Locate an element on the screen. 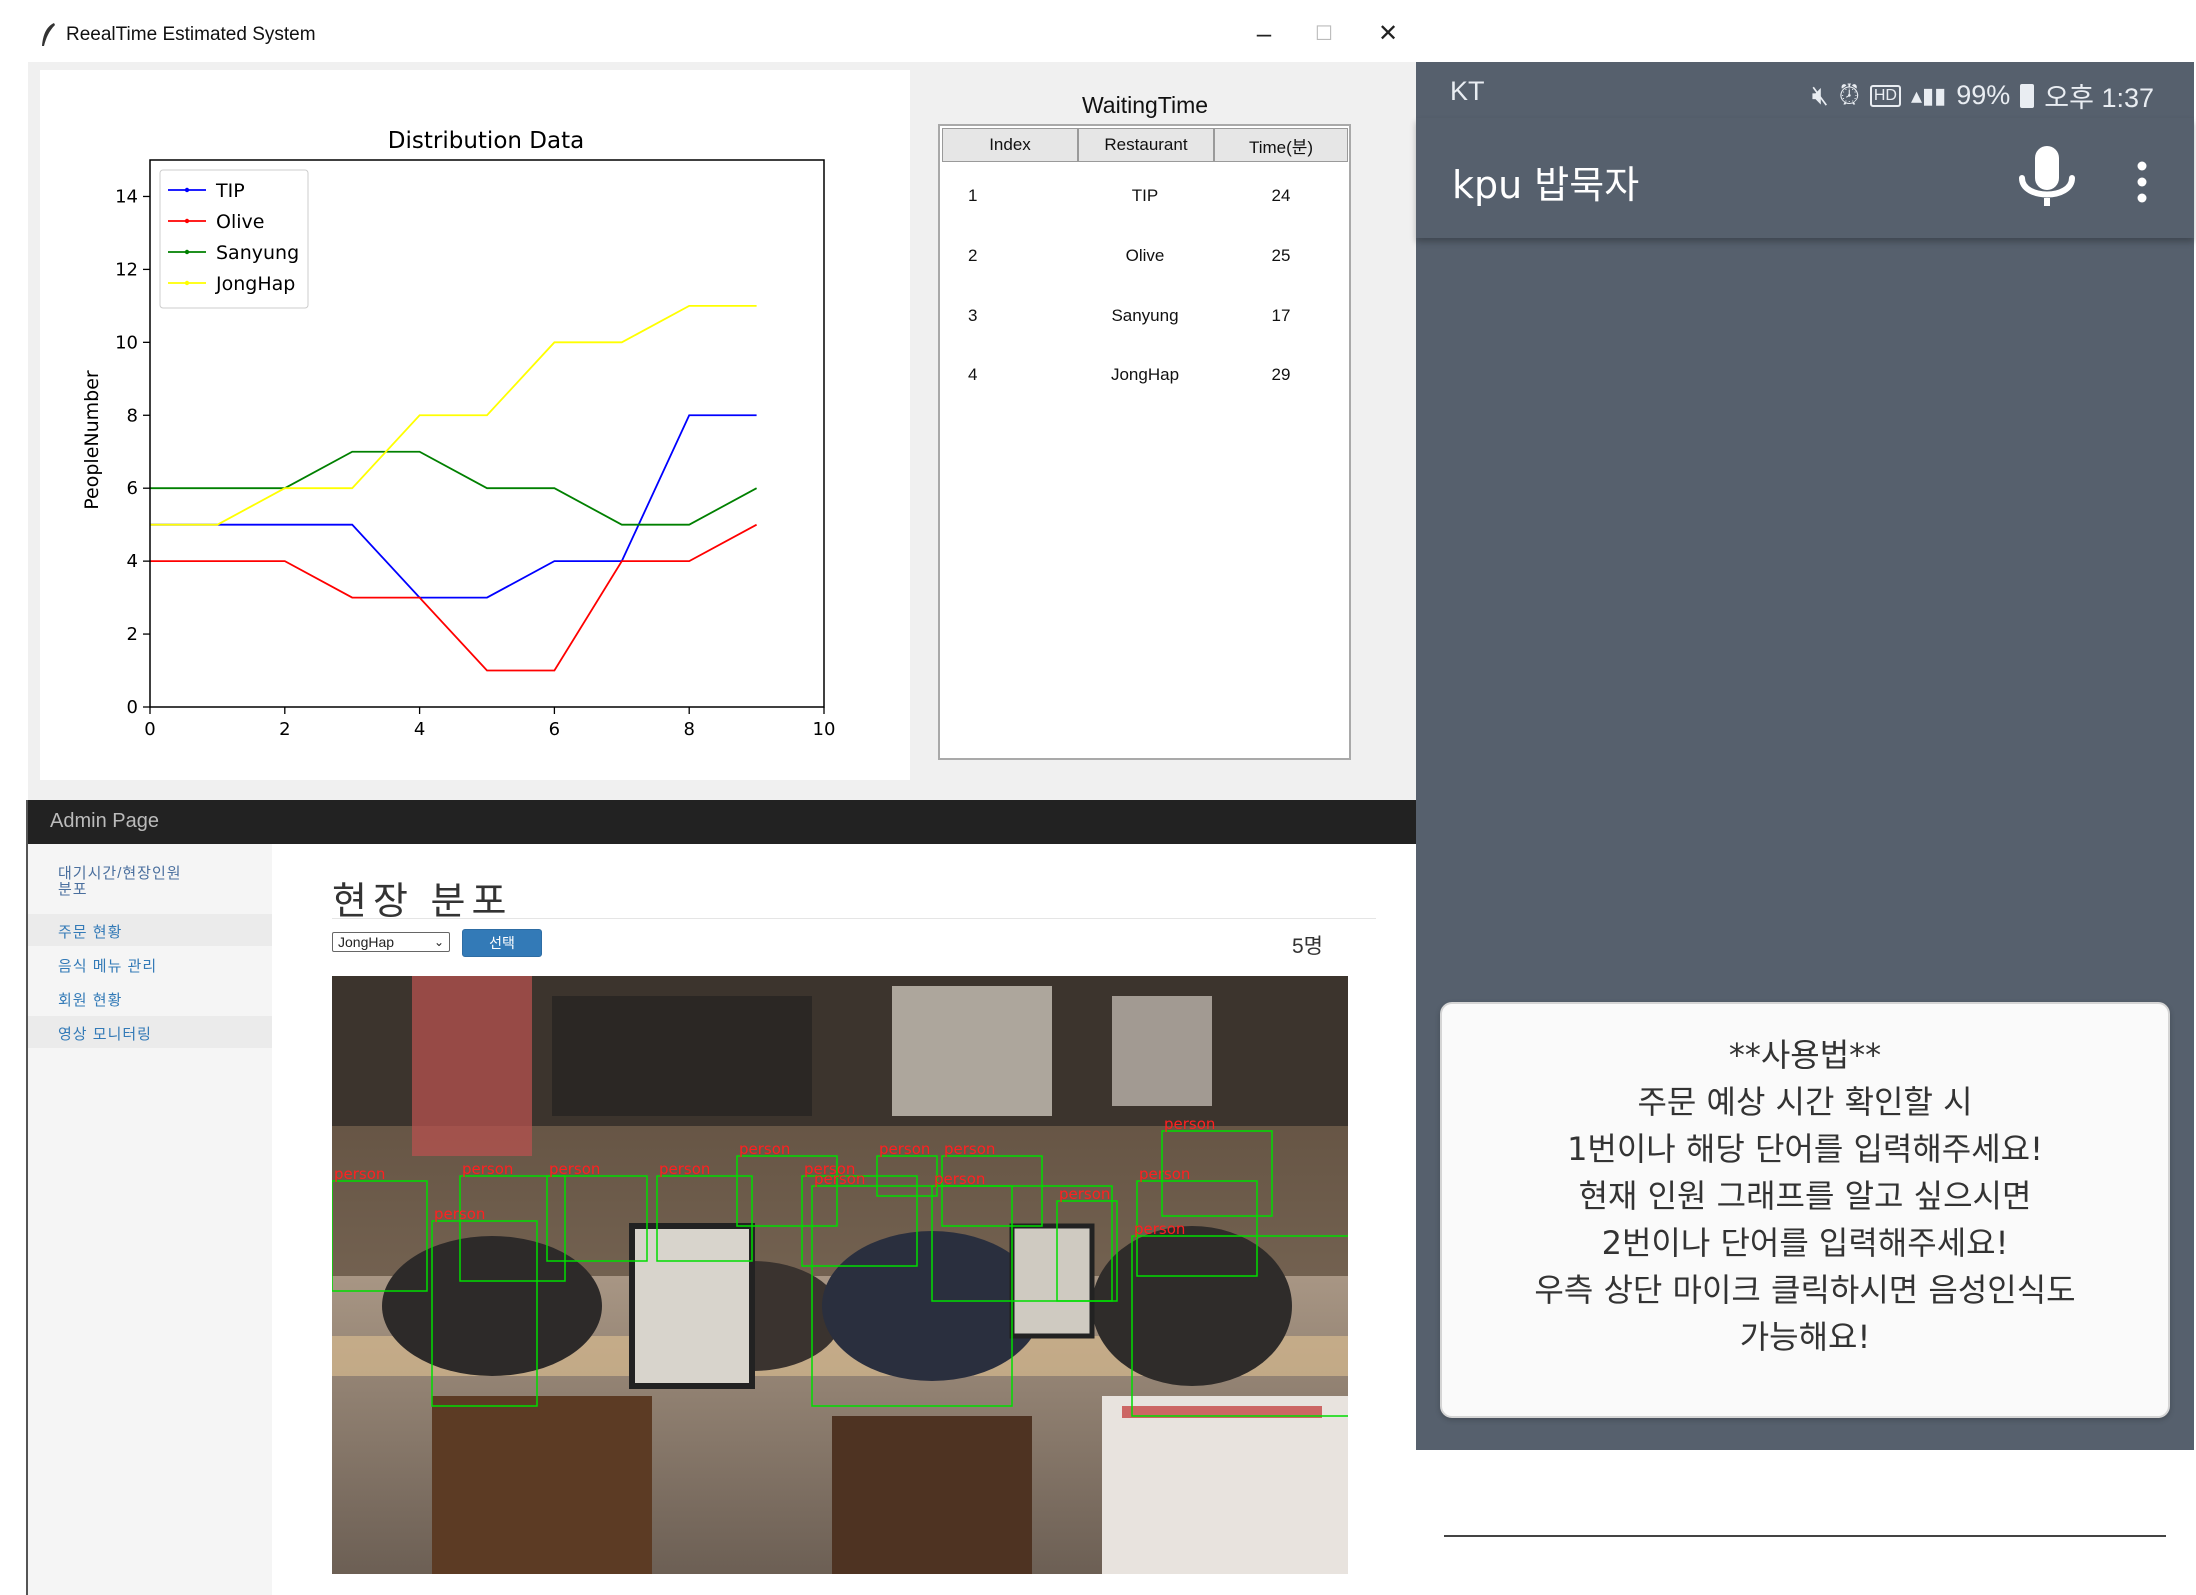  y-tick-label: 14 is located at coordinates (126, 196).